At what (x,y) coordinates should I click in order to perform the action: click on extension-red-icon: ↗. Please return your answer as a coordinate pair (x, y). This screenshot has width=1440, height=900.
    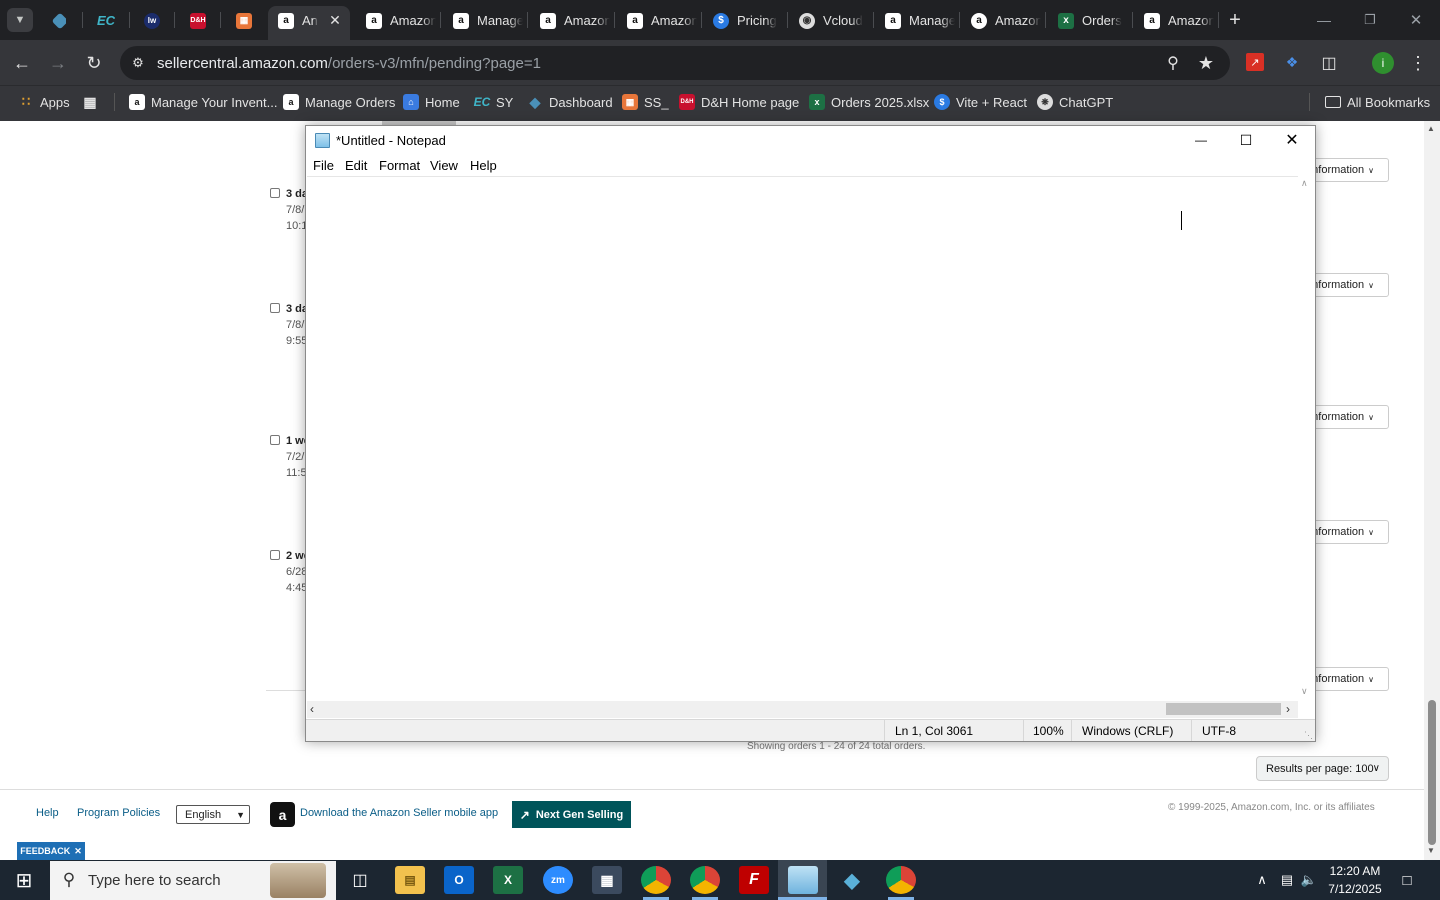
    Looking at the image, I should click on (1255, 62).